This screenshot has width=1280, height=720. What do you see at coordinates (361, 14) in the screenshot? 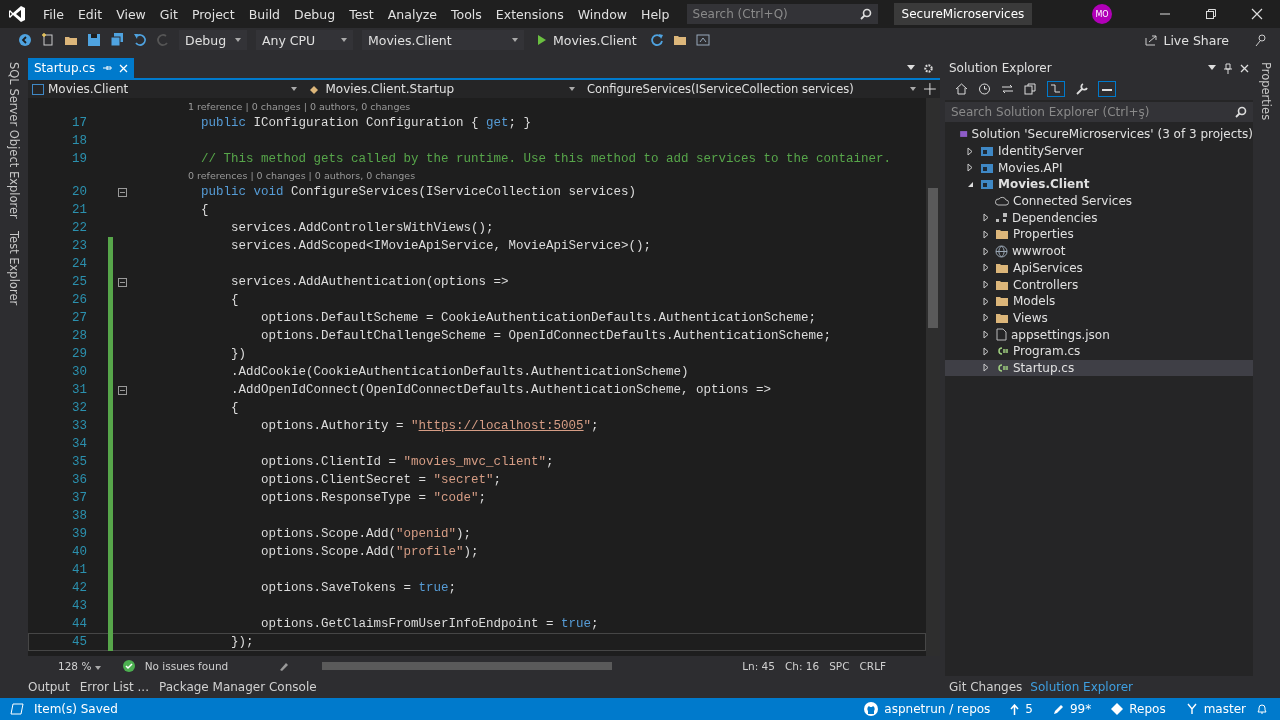
I see `menu-item: Test` at bounding box center [361, 14].